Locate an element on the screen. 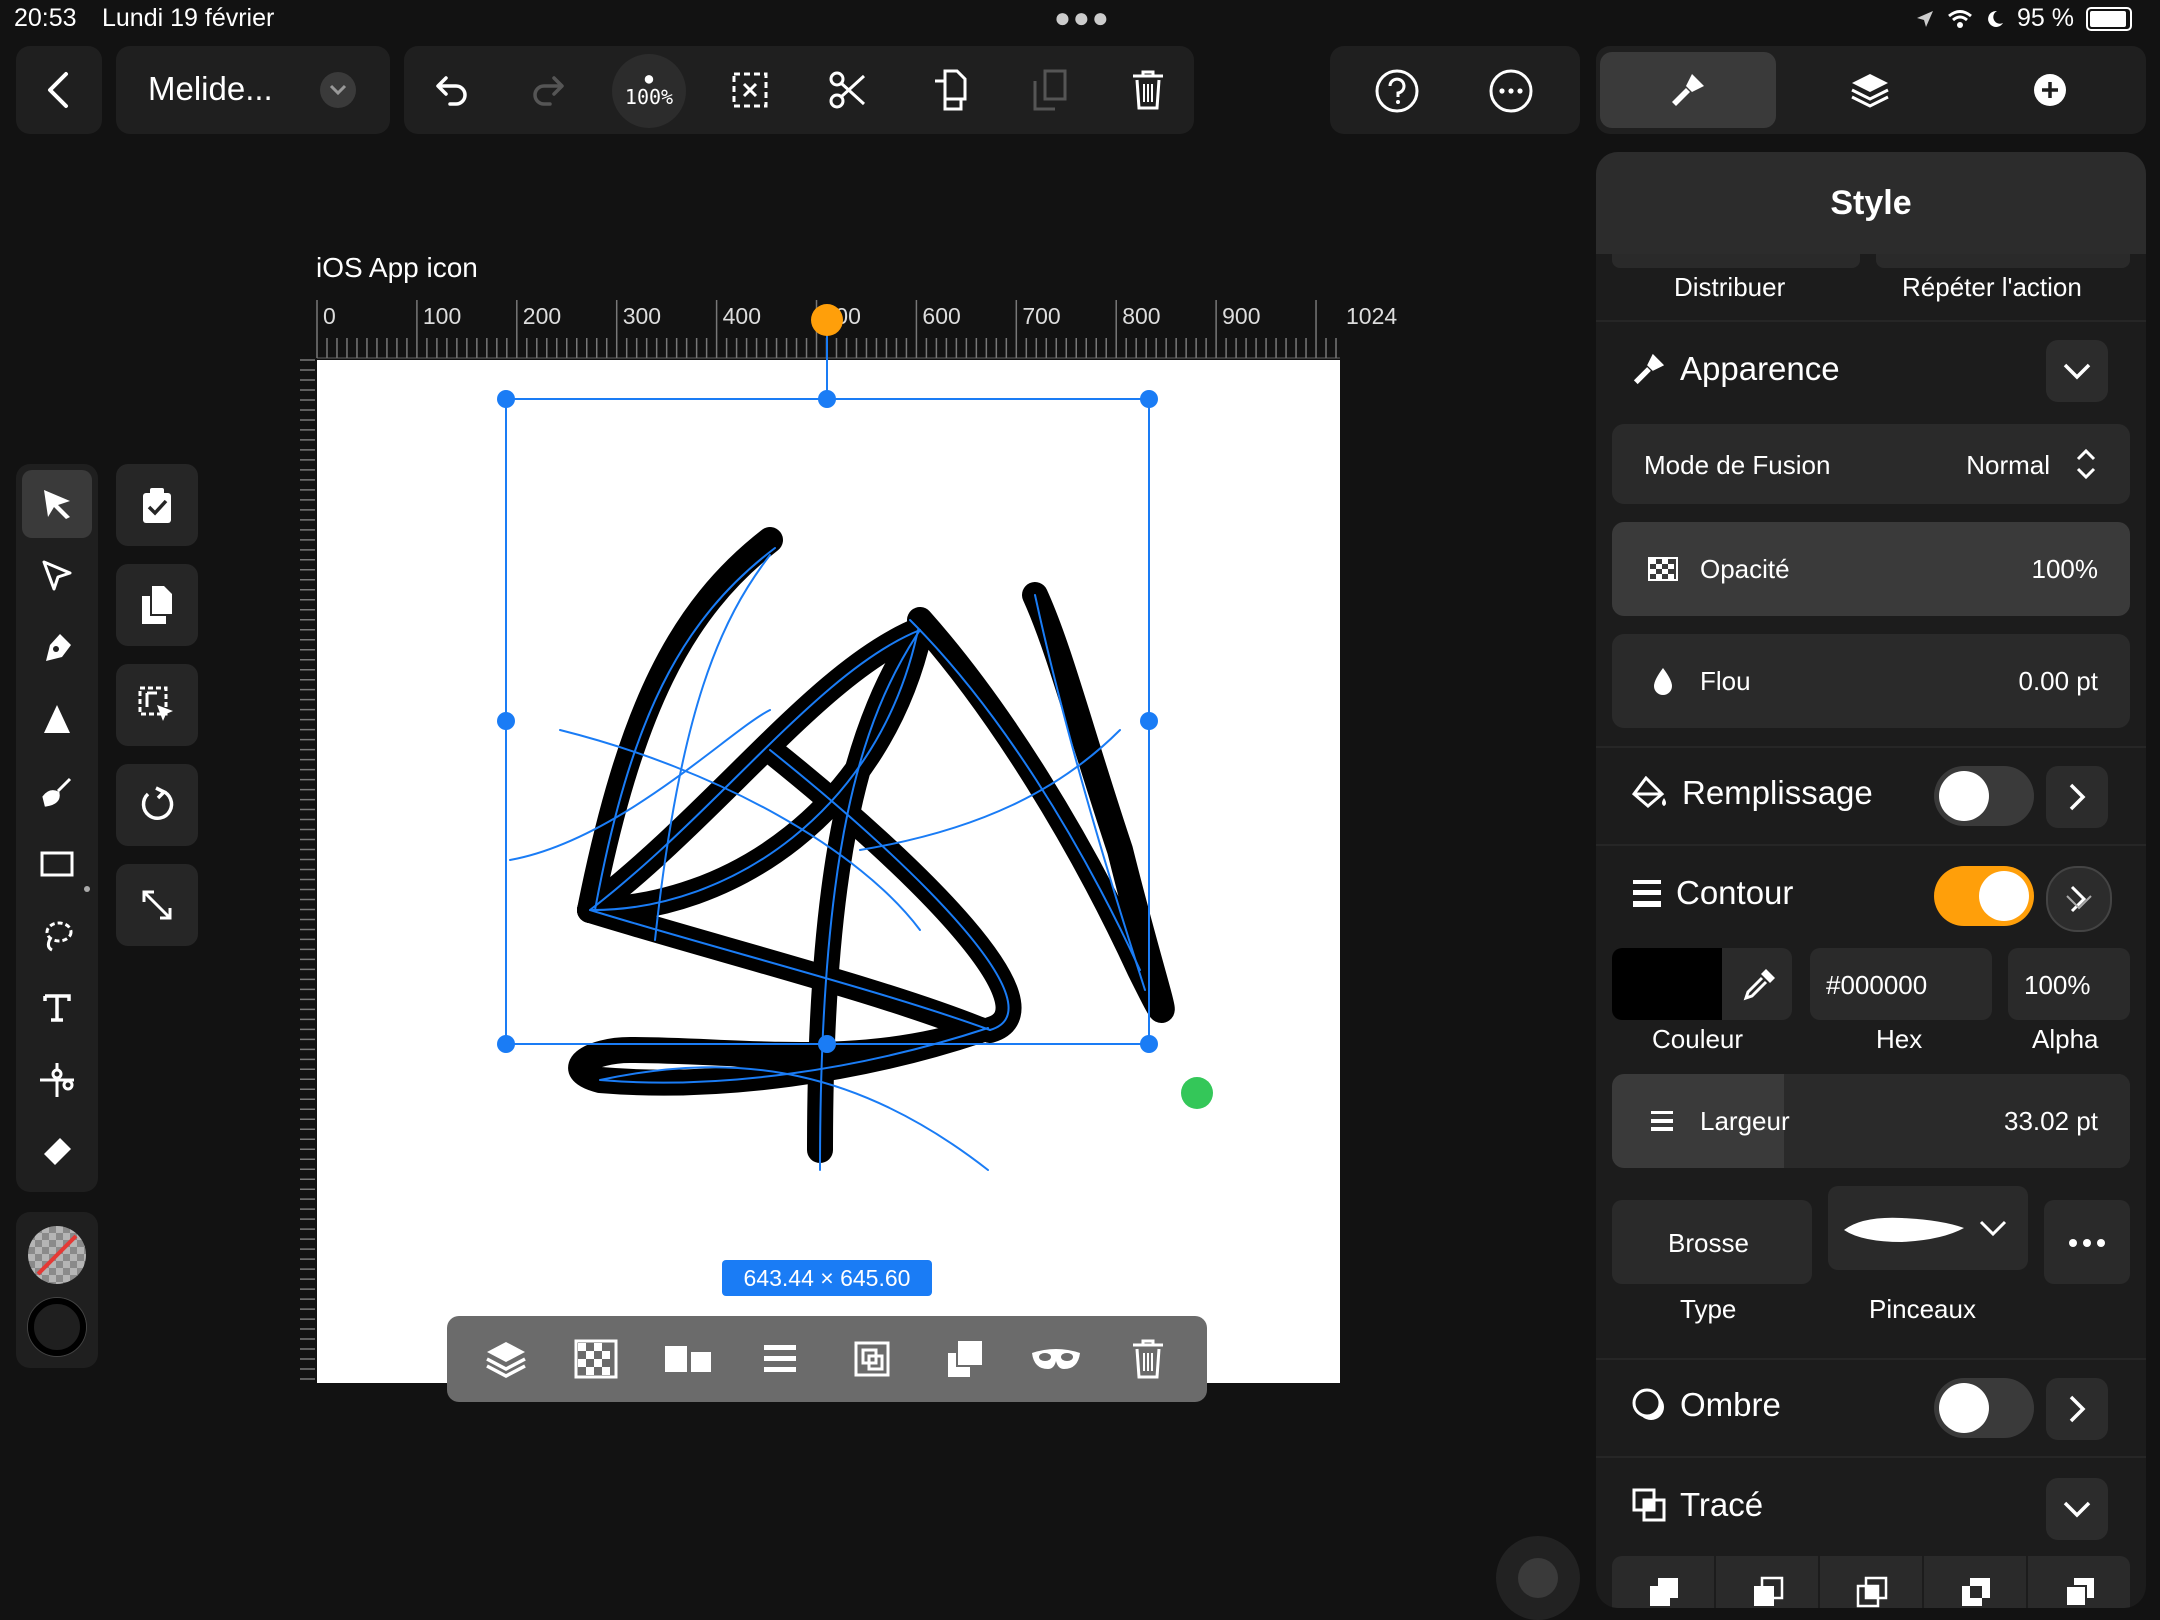  stroke-width-slider: Largeur 33.02 pt is located at coordinates (1871, 1121).